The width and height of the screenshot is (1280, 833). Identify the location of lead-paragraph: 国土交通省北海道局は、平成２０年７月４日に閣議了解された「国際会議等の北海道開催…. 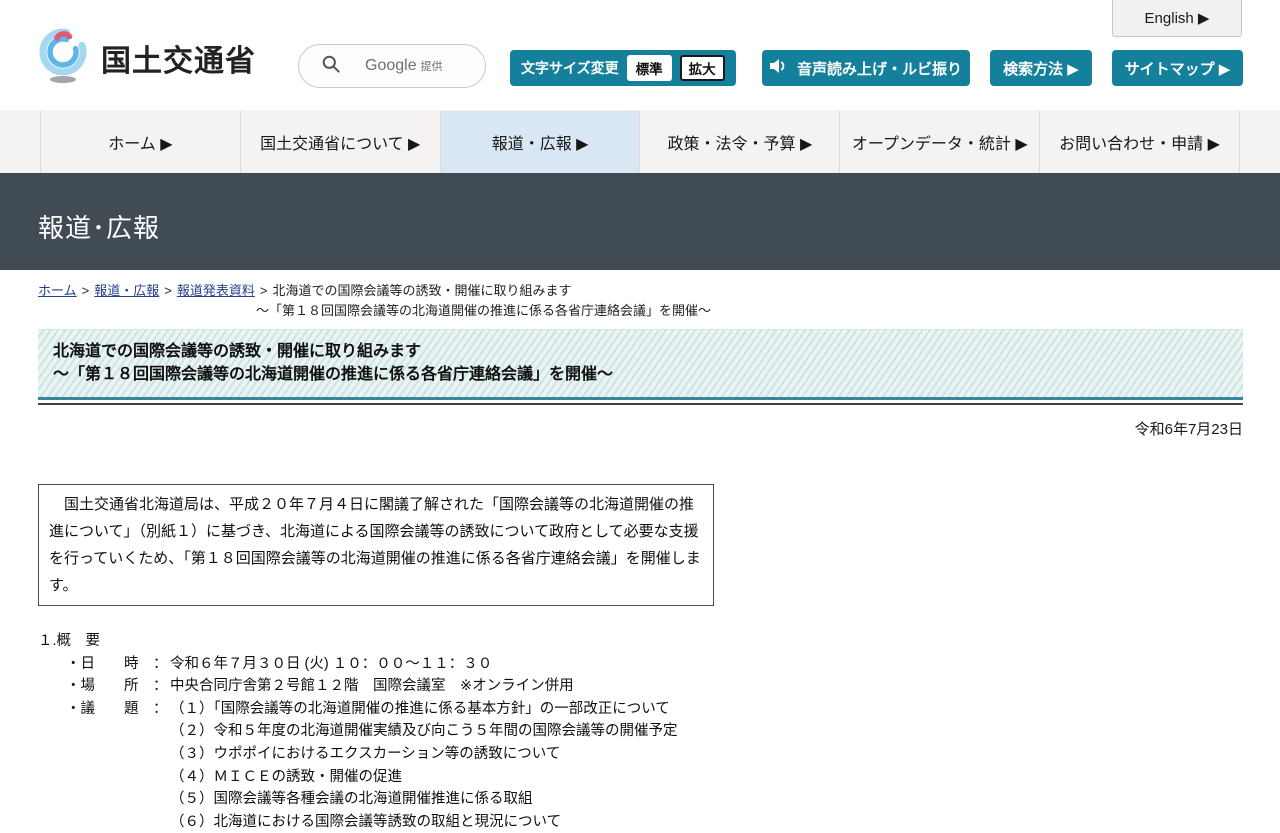
(375, 545).